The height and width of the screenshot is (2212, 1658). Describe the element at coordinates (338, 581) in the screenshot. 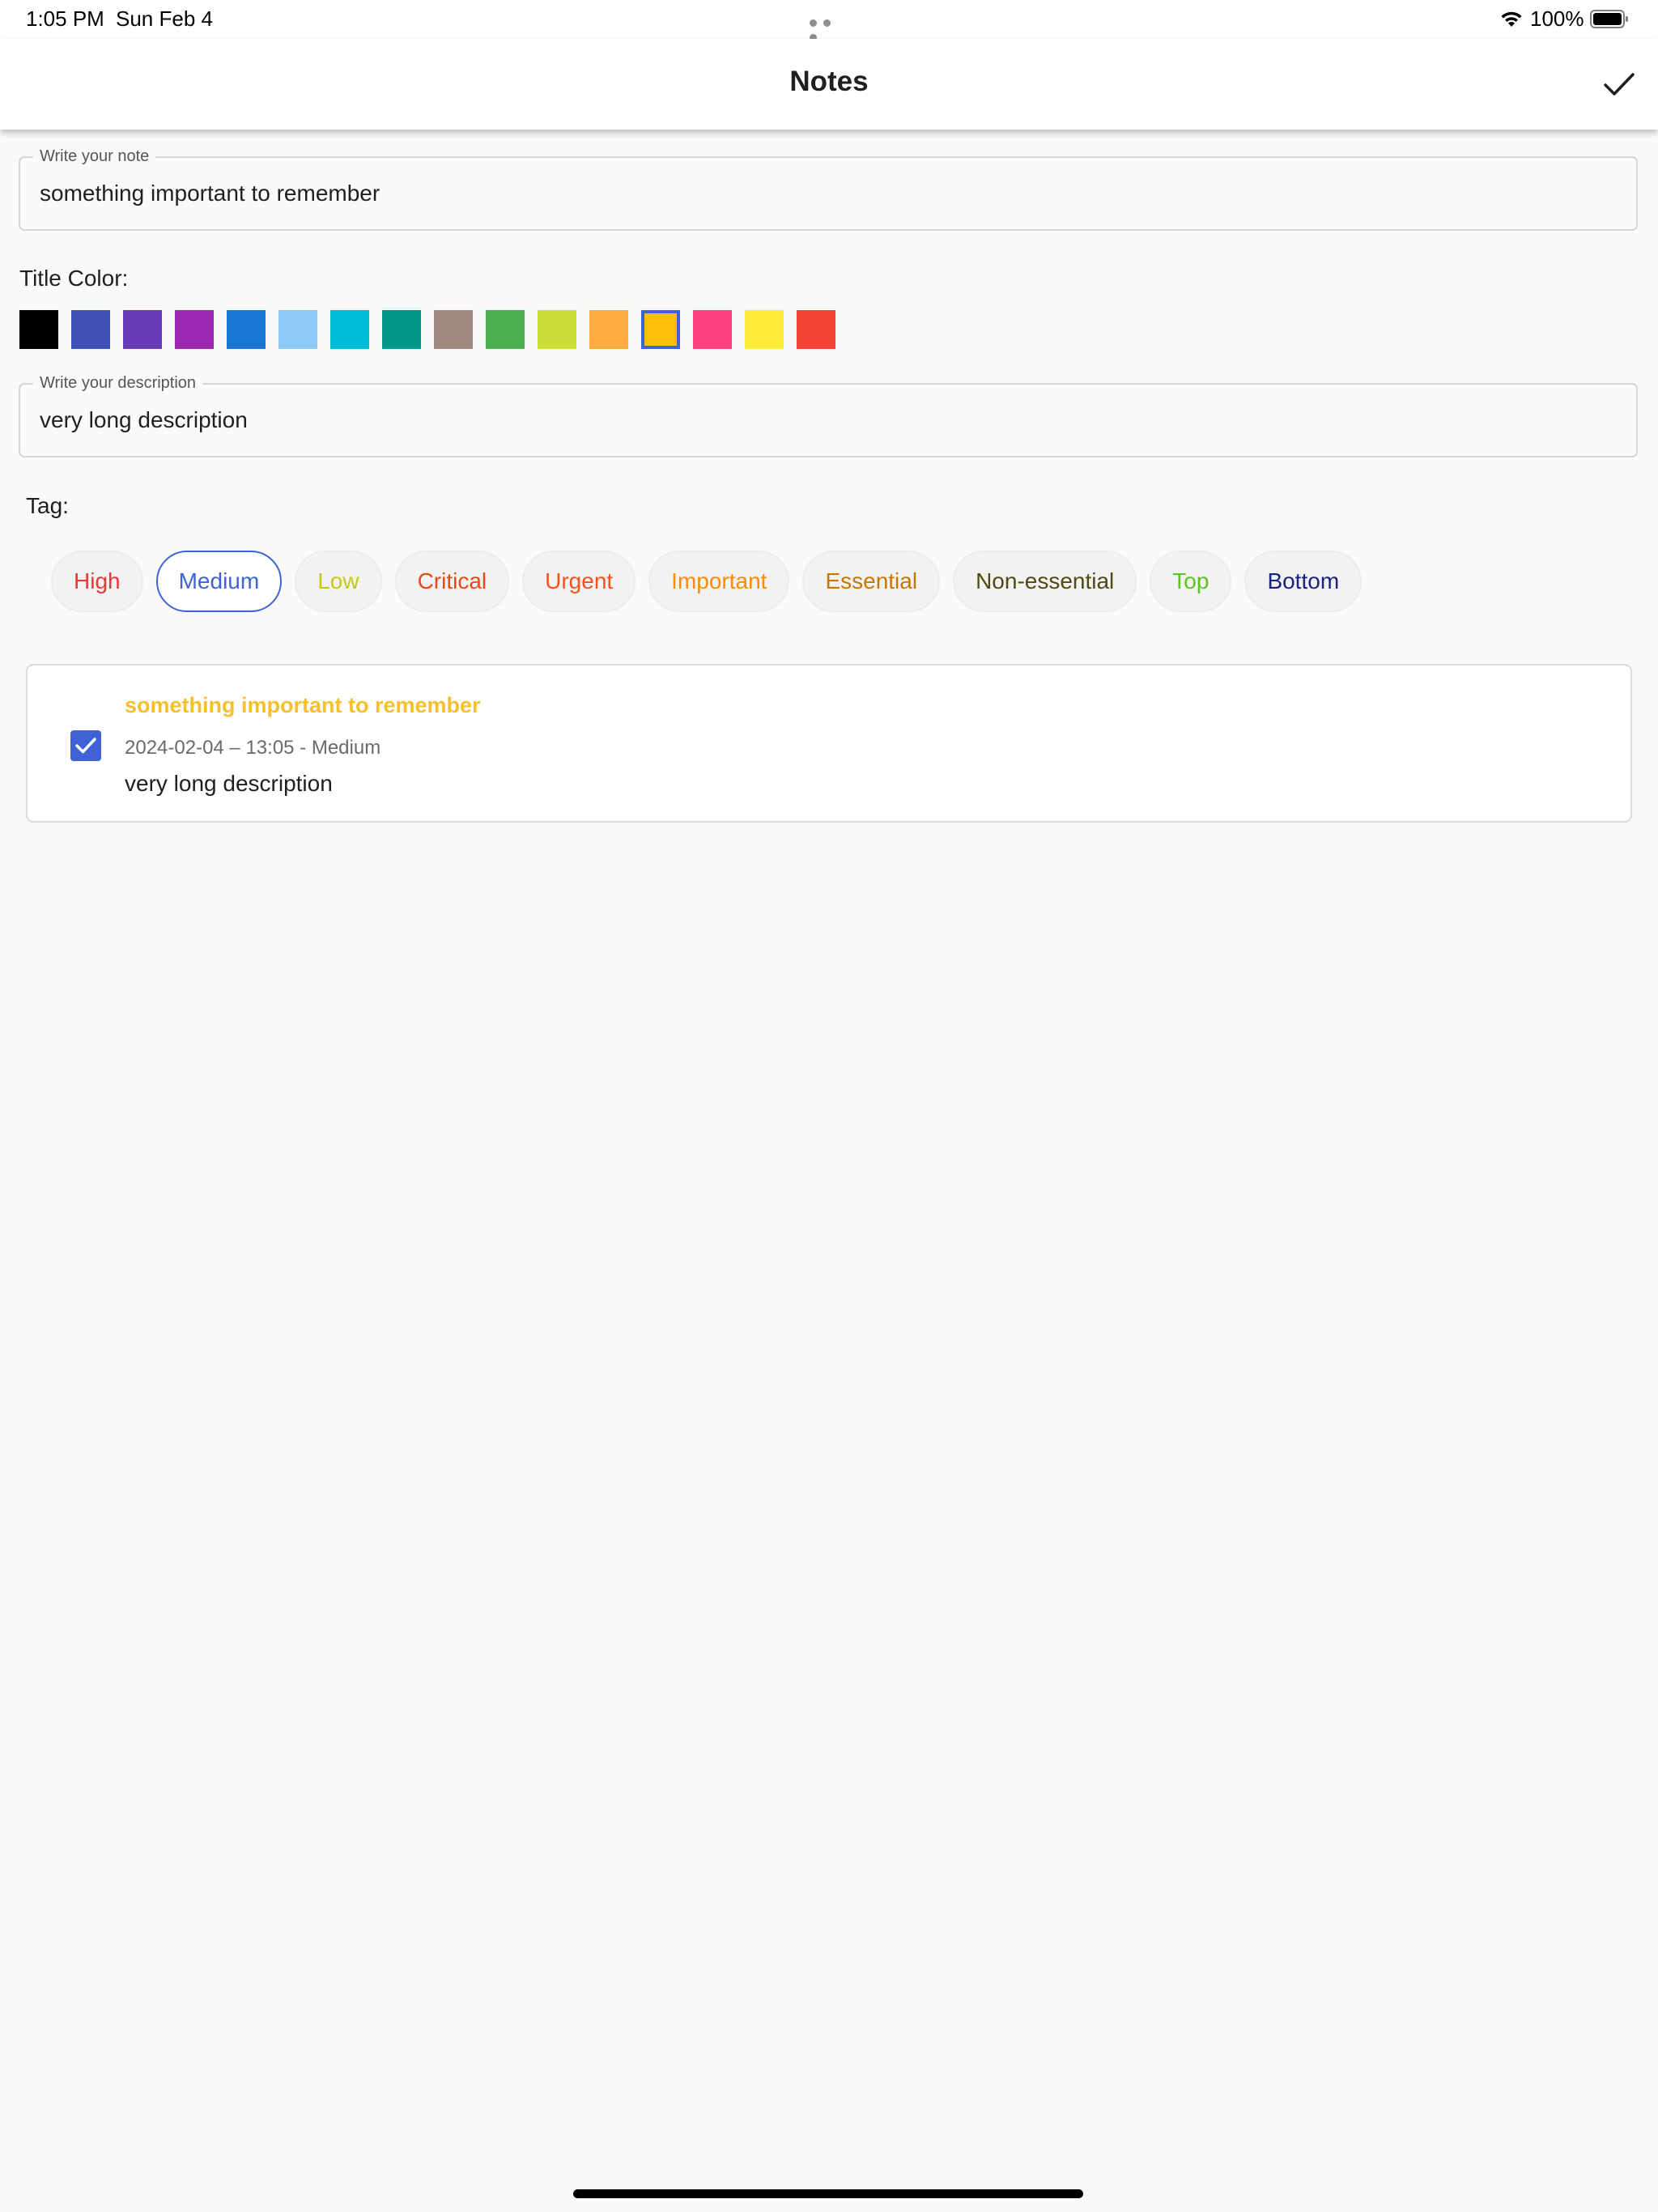

I see `tag-chip-low: Low` at that location.